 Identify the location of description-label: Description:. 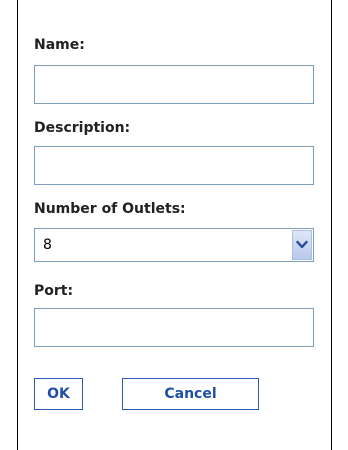
(82, 128).